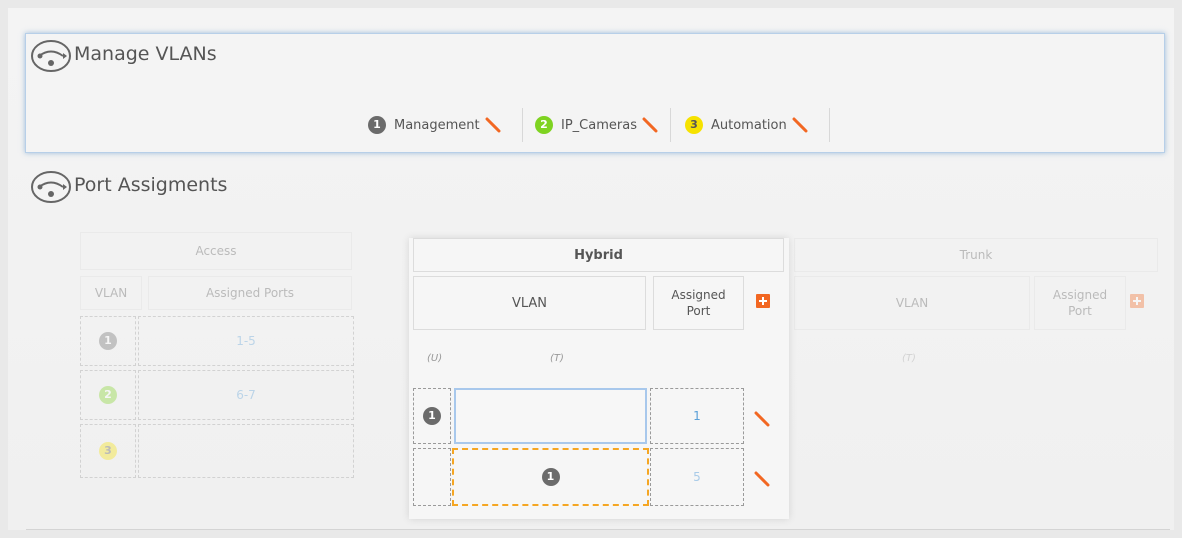  I want to click on hybrid-tagged-cell, so click(550, 416).